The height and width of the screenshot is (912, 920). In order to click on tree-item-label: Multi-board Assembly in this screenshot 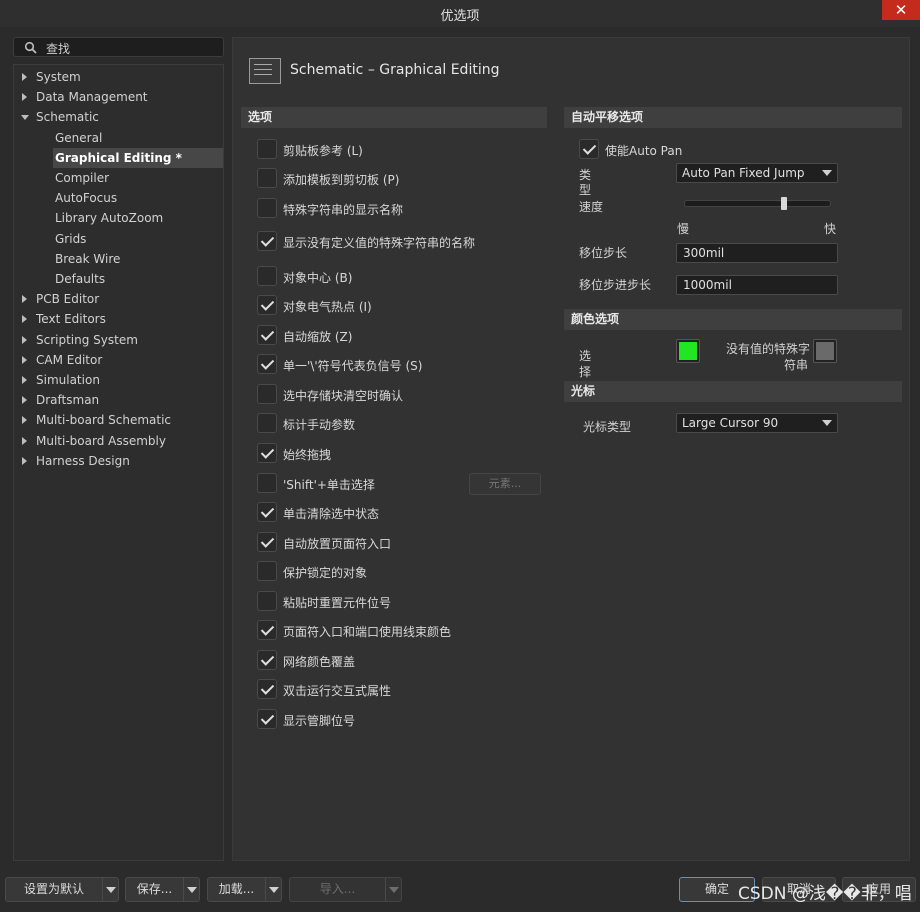, I will do `click(101, 440)`.